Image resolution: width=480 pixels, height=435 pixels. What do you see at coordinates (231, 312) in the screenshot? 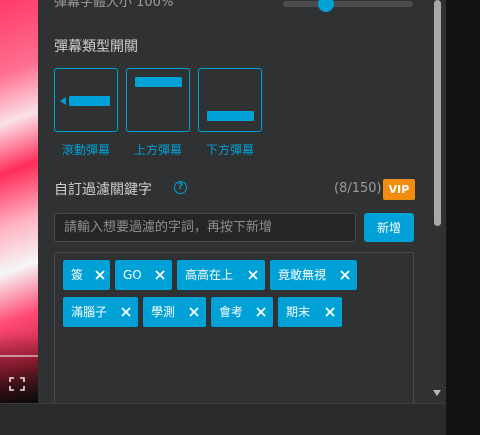
I see `keyword-tag-label: 會考` at bounding box center [231, 312].